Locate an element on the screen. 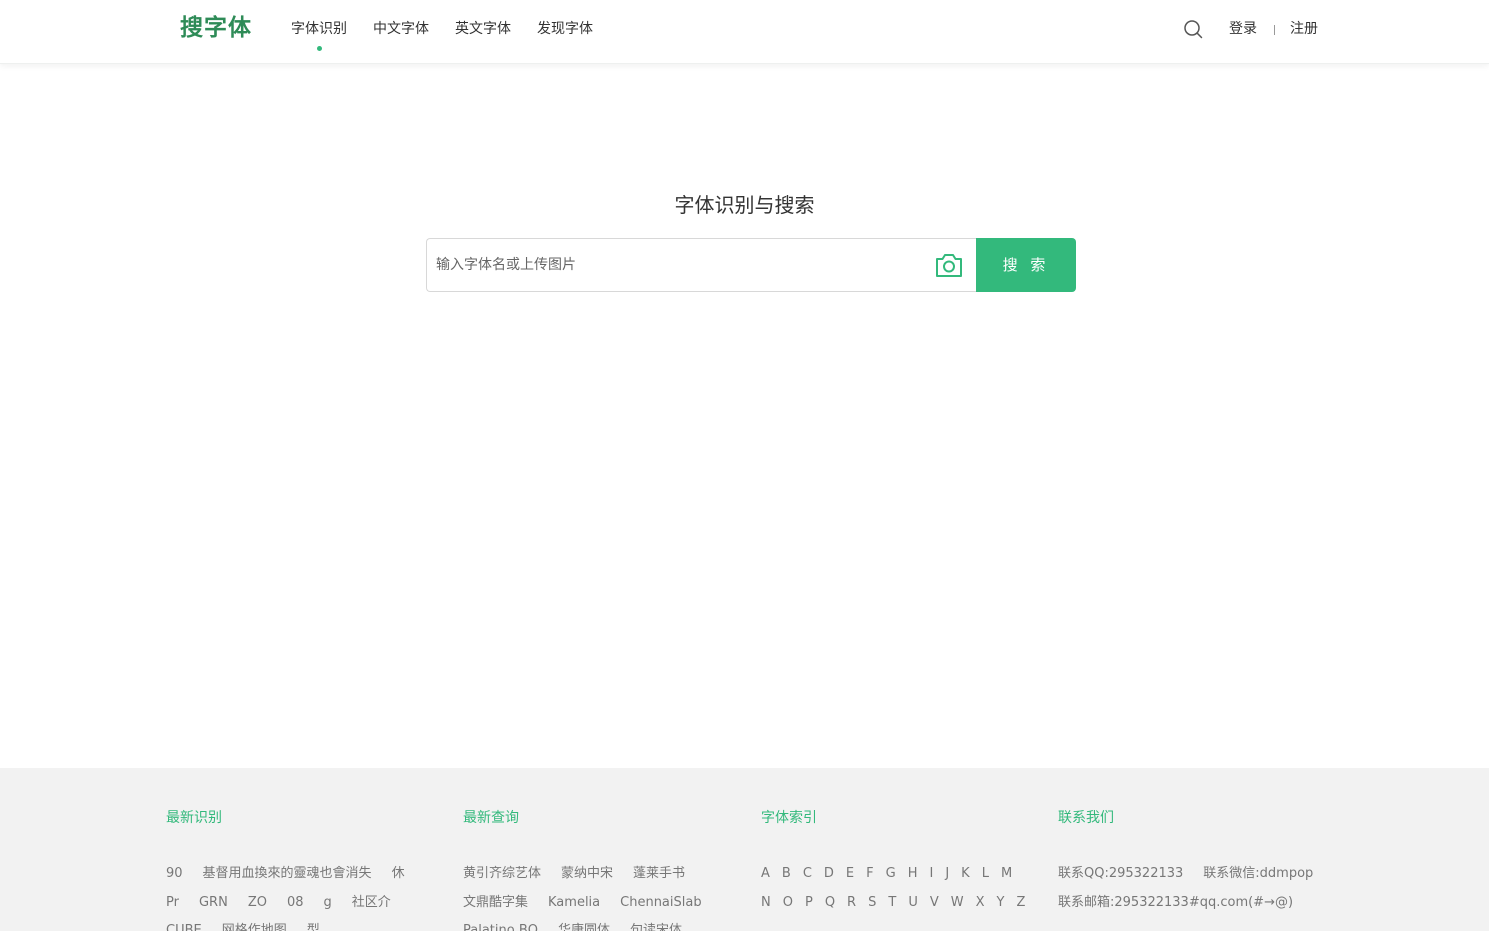  main-nav: 字体识别 中文字体 英文字体 发现字体 is located at coordinates (455, 32).